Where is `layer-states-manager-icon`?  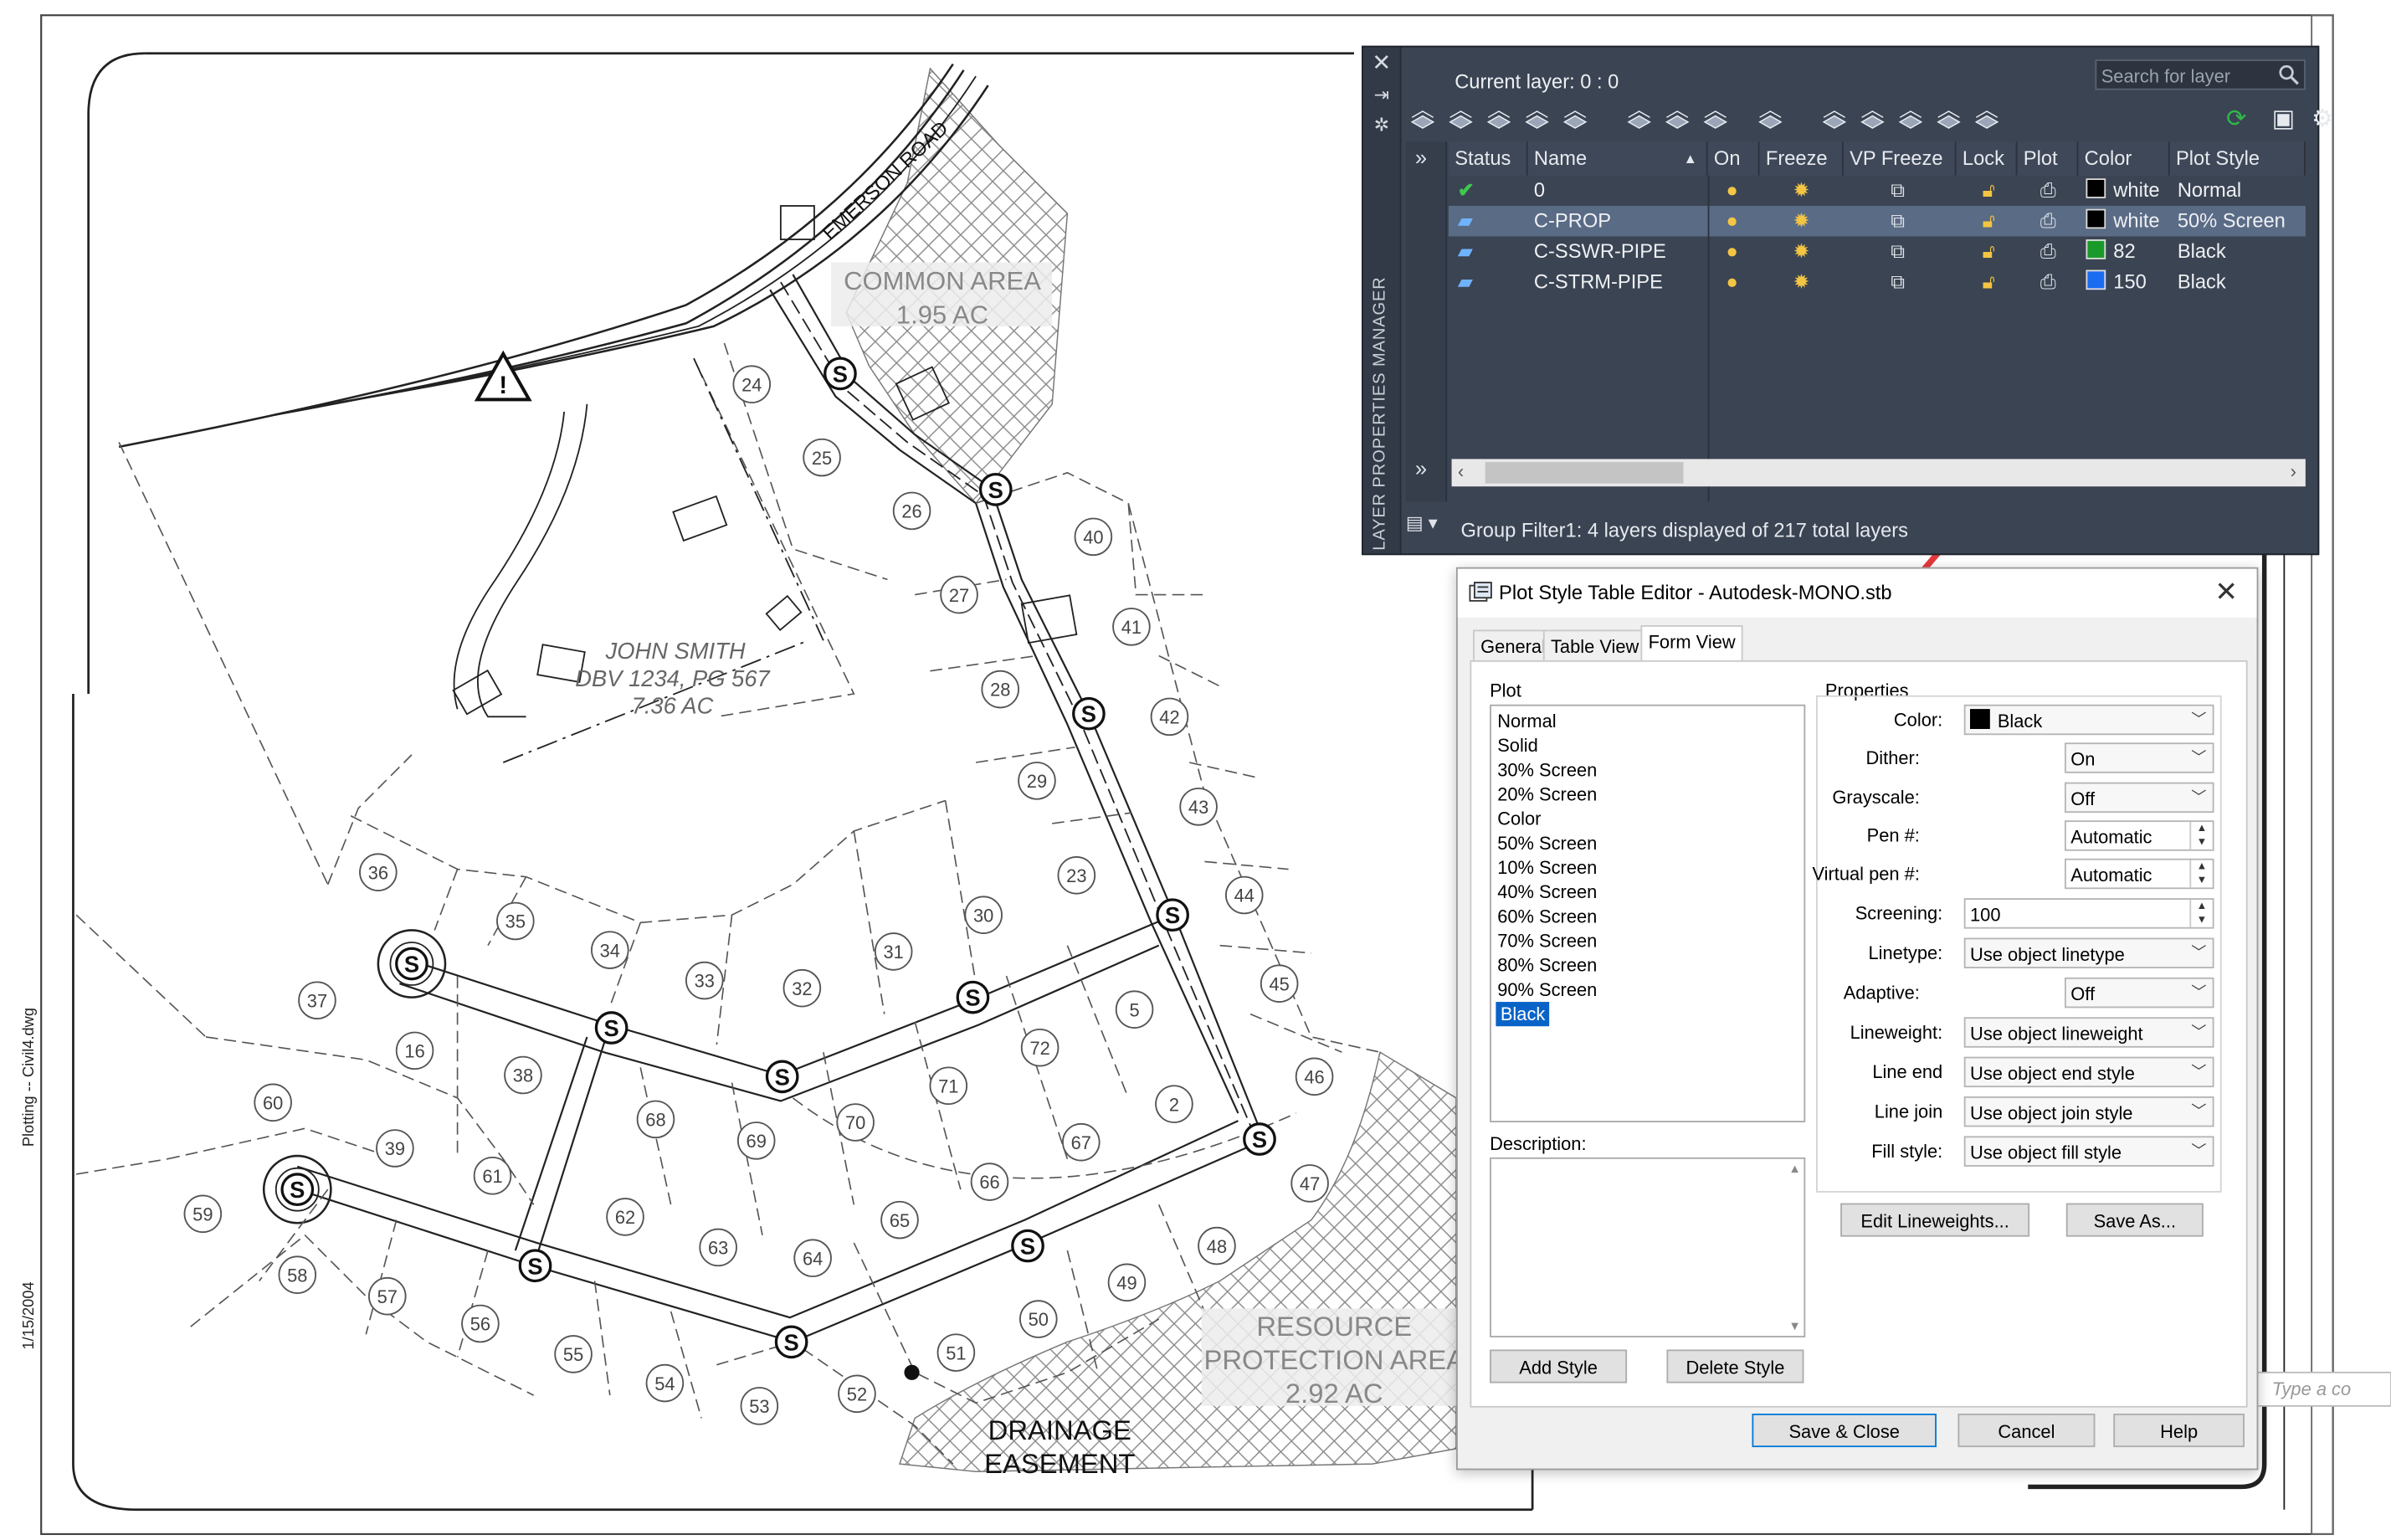 layer-states-manager-icon is located at coordinates (1717, 121).